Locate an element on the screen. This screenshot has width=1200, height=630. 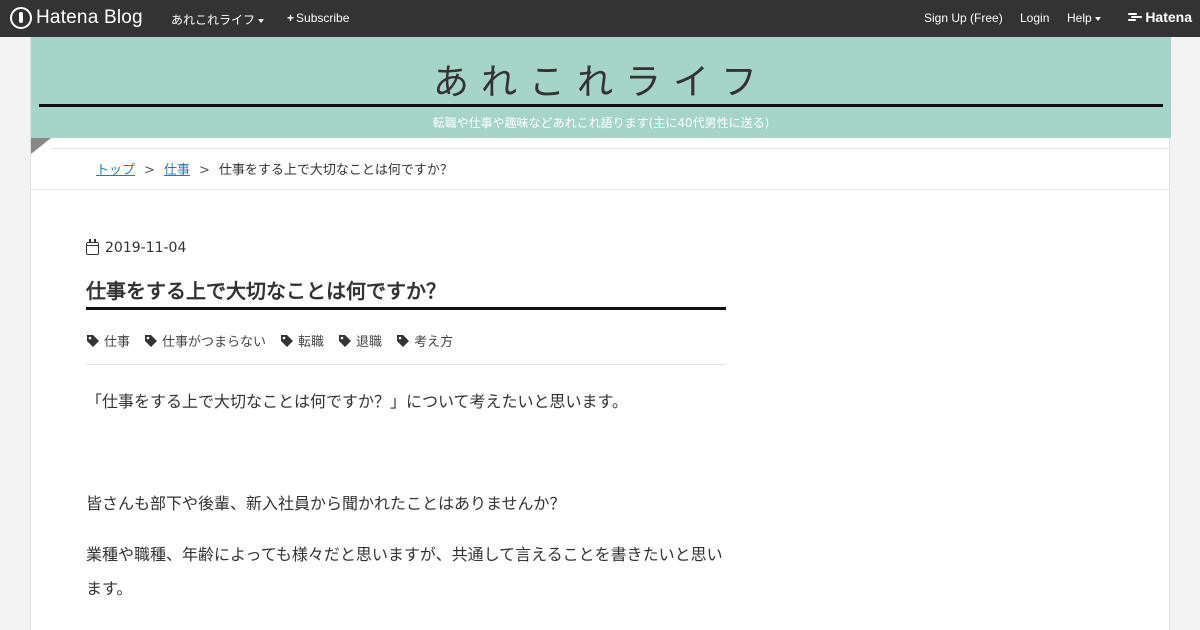
breadcrumb-category-link: 仕事 is located at coordinates (177, 170).